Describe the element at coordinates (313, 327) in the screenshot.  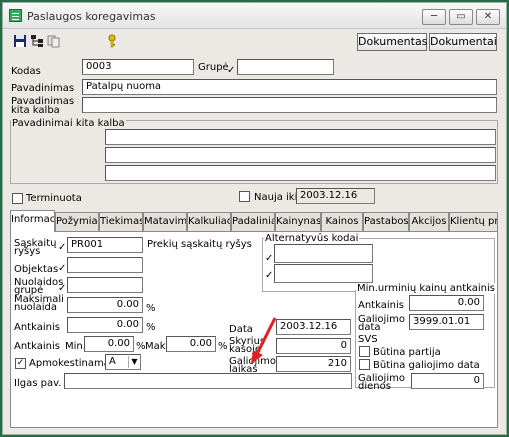
I see `data-input: 2003.12.16` at that location.